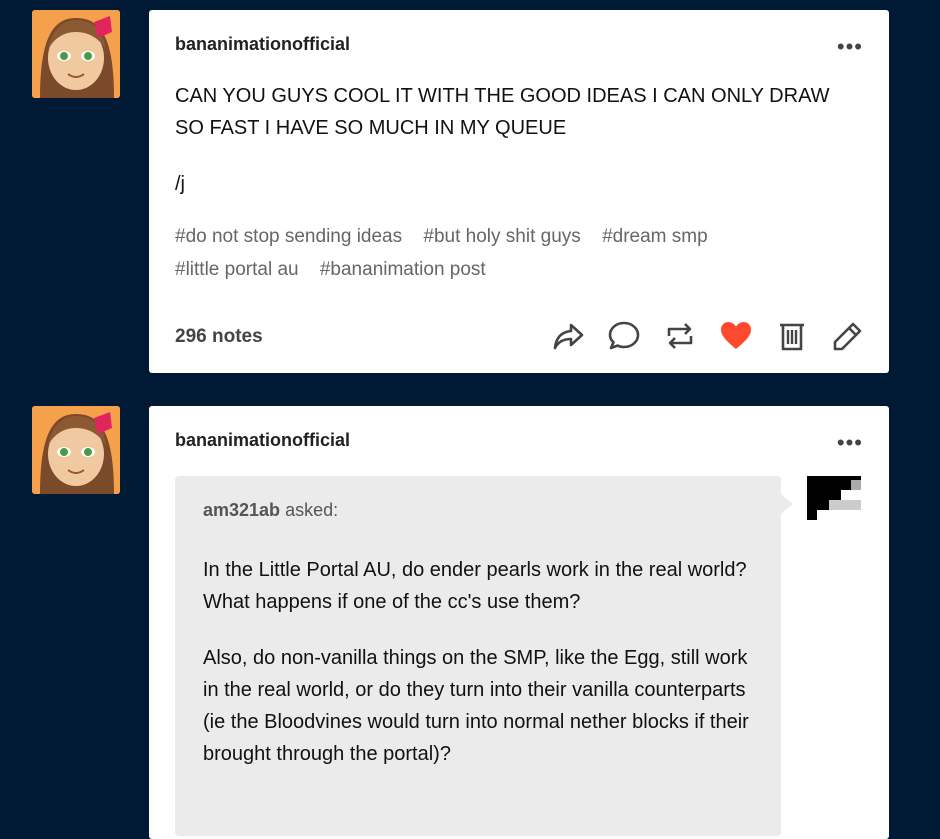 This screenshot has width=940, height=839. Describe the element at coordinates (792, 336) in the screenshot. I see `delete-icon` at that location.